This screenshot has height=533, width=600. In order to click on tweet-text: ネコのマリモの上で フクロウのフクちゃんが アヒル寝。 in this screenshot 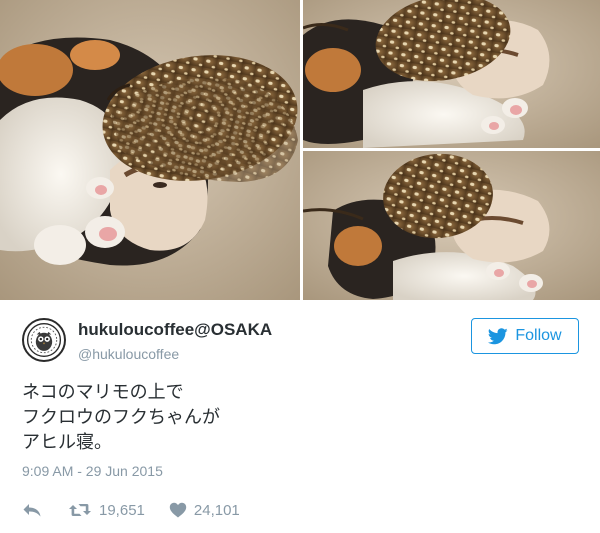, I will do `click(121, 417)`.